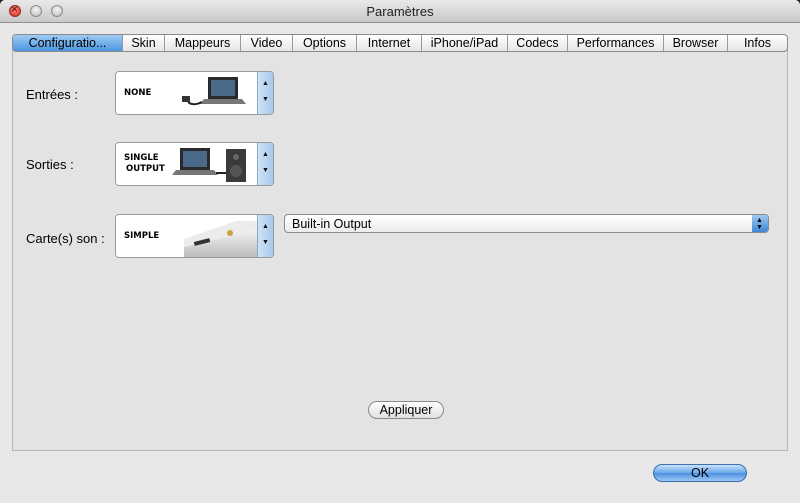 Image resolution: width=800 pixels, height=503 pixels. I want to click on inputs-image: NONE, so click(187, 93).